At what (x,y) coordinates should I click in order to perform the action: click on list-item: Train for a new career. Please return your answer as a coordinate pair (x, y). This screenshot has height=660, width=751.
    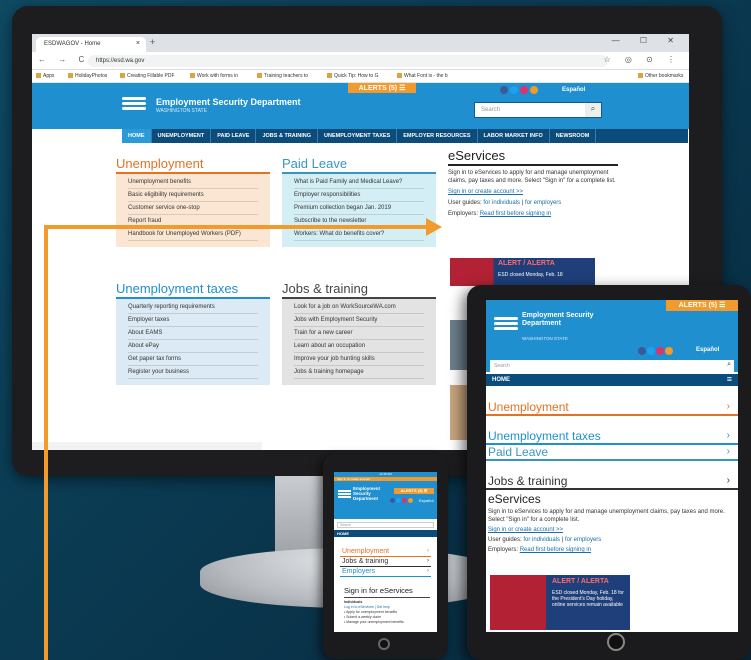
    Looking at the image, I should click on (359, 333).